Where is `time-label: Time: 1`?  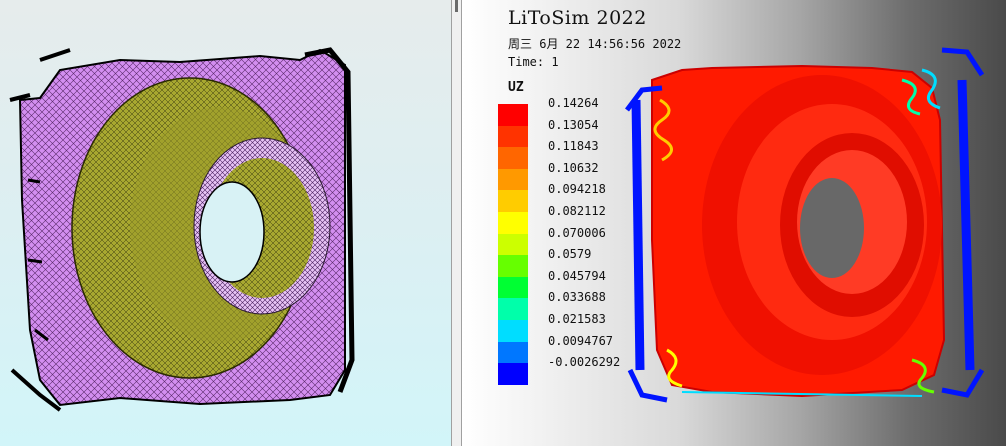 time-label: Time: 1 is located at coordinates (533, 62).